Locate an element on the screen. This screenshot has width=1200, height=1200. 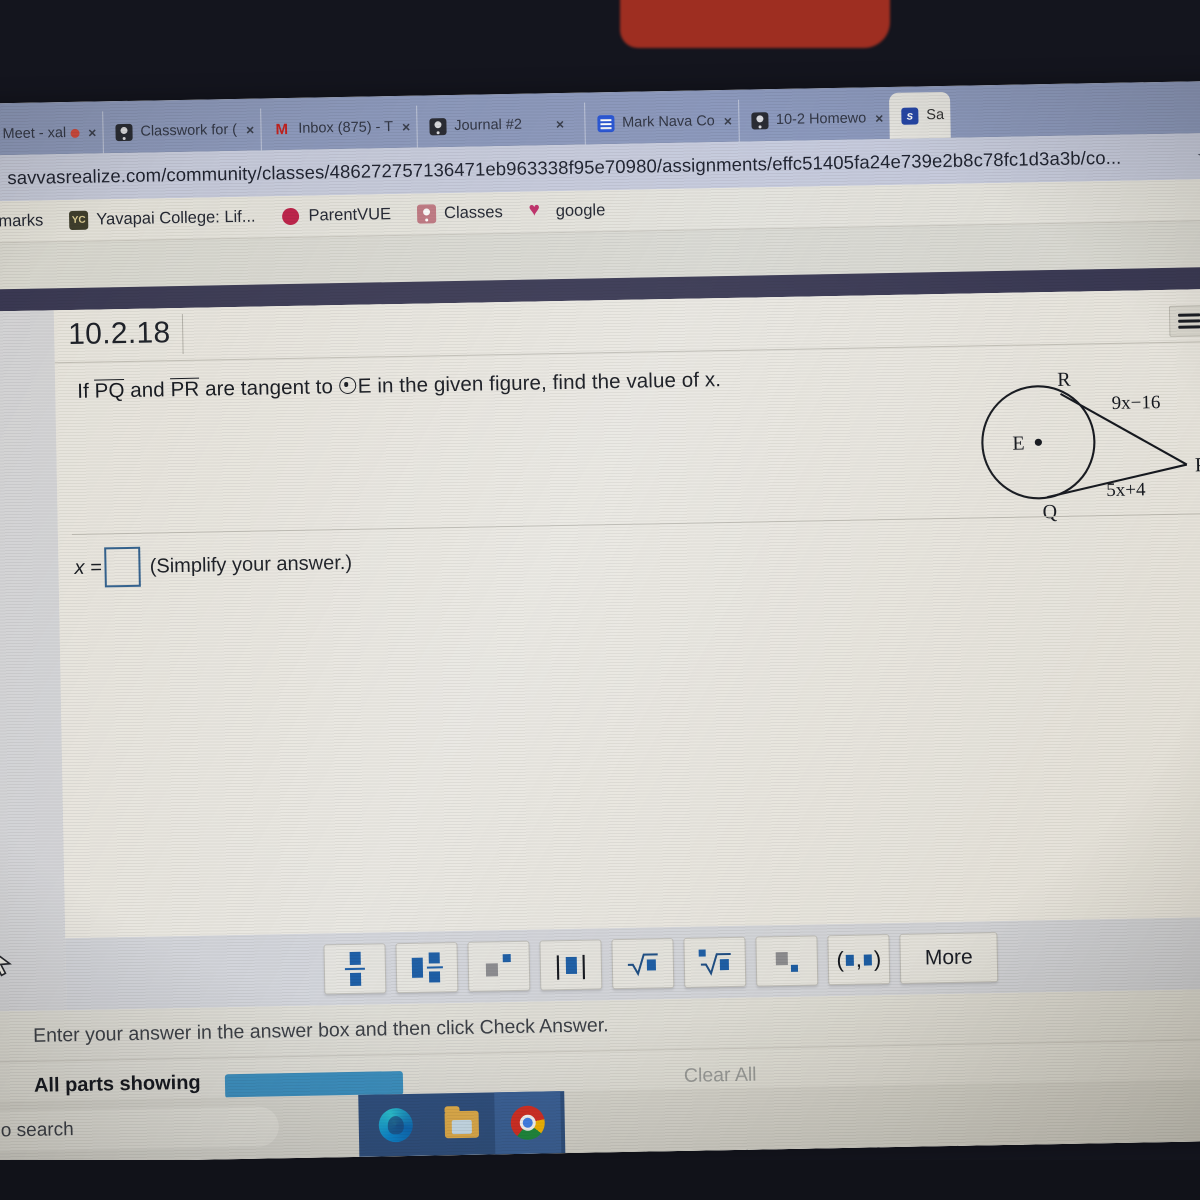
taskbar-edge-button is located at coordinates (395, 1125).